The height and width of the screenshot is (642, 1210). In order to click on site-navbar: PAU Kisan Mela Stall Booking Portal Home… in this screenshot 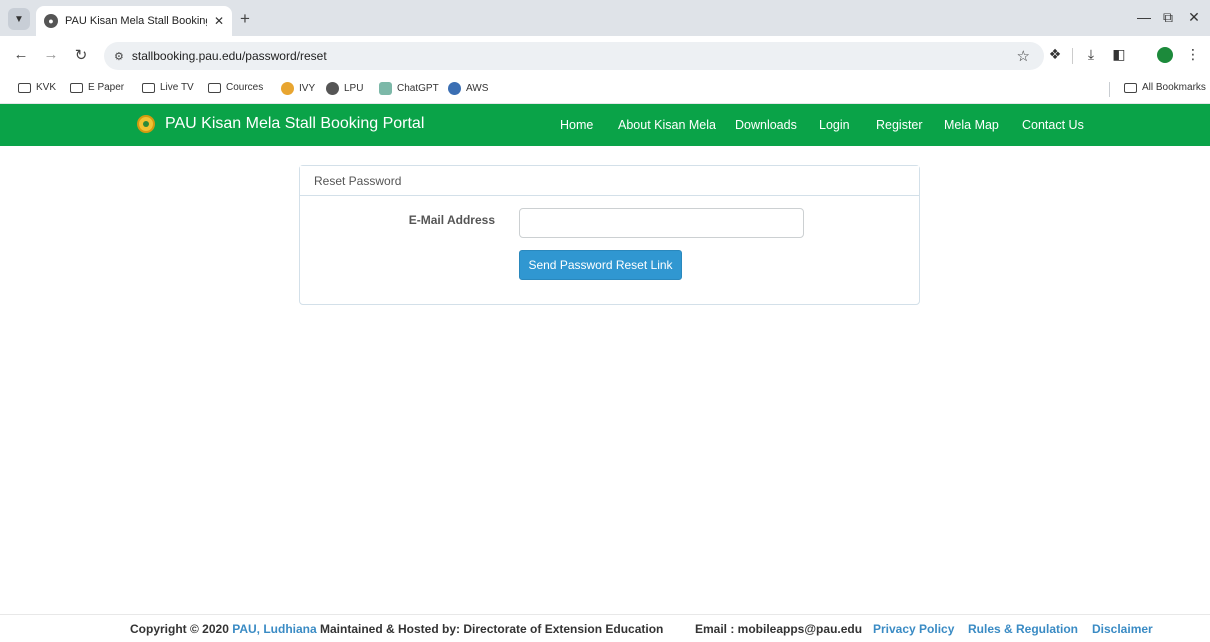, I will do `click(605, 125)`.